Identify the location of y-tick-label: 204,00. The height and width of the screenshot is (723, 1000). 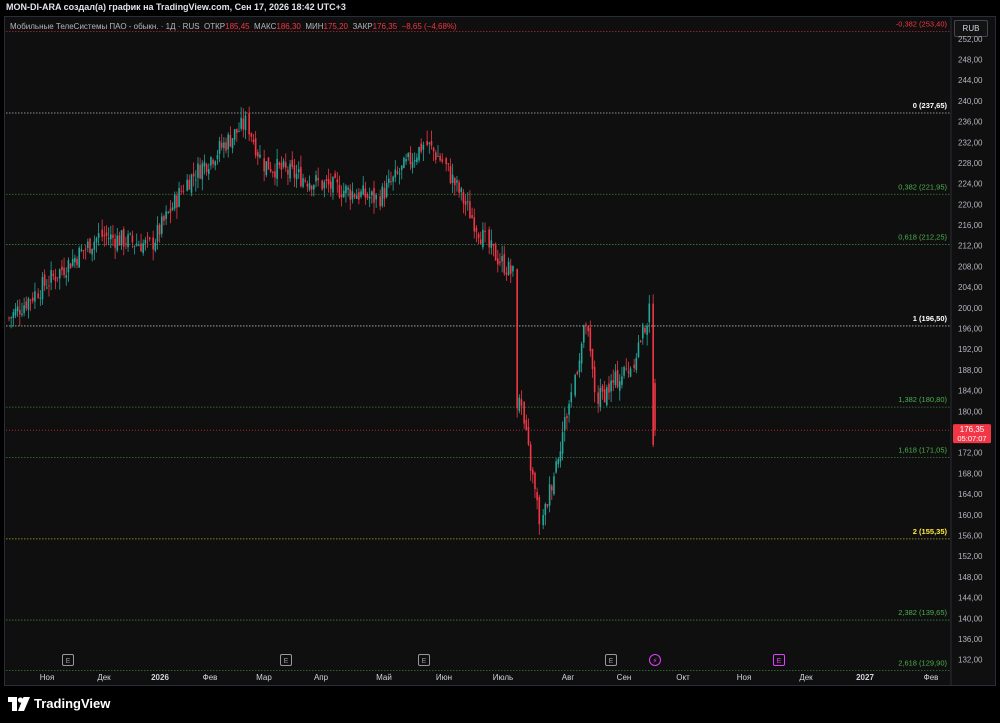
(970, 287).